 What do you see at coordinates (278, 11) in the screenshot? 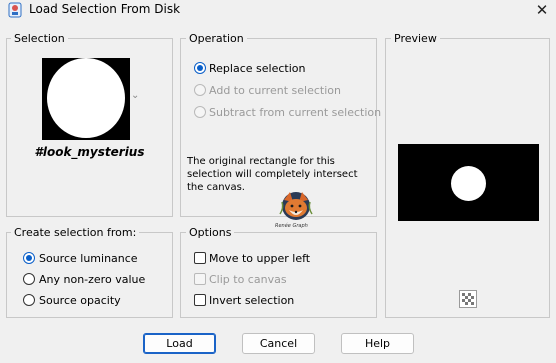
I see `title-bar: Load Selection From Disk ✕` at bounding box center [278, 11].